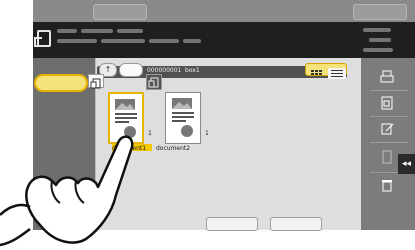 The image size is (415, 250). Describe the element at coordinates (232, 224) in the screenshot. I see `bottom-button-left` at that location.